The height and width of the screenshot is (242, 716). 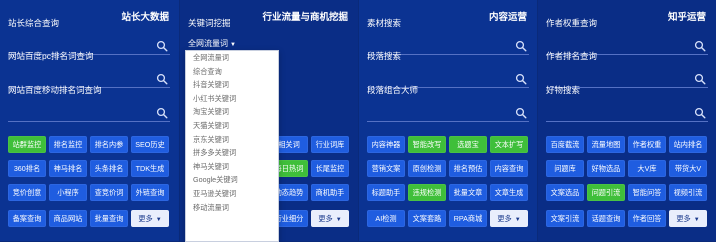 What do you see at coordinates (606, 168) in the screenshot?
I see `tool-button: 好物选品` at bounding box center [606, 168].